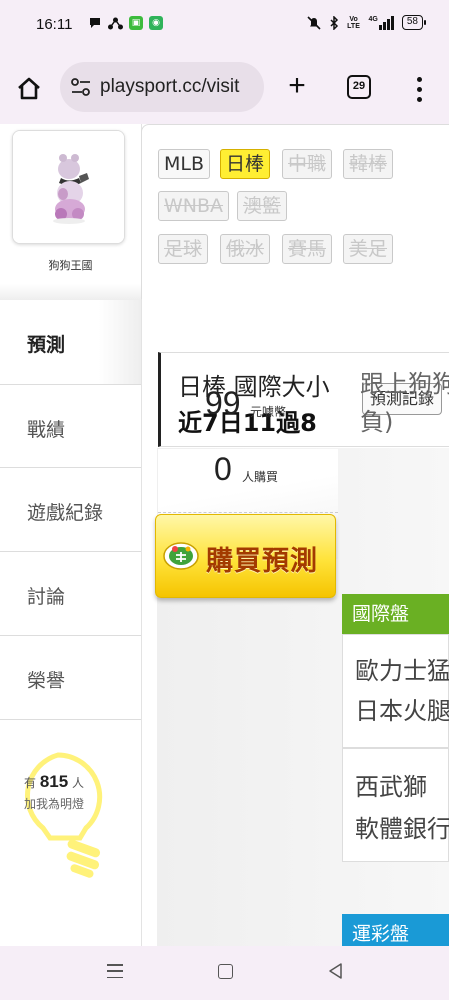 Image resolution: width=449 pixels, height=1000 pixels. What do you see at coordinates (136, 23) in the screenshot?
I see `green-app-icon: ▣` at bounding box center [136, 23].